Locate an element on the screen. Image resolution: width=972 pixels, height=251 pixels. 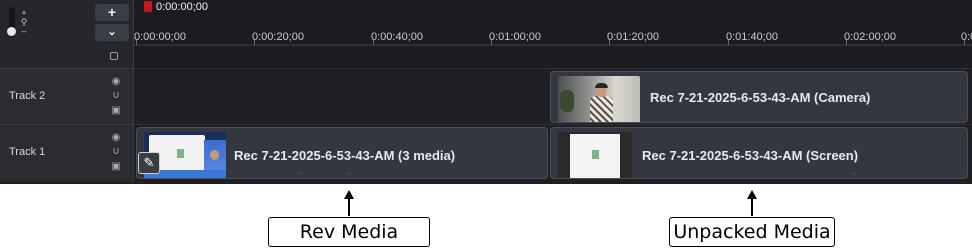
zoom-slider-knob is located at coordinates (11, 31).